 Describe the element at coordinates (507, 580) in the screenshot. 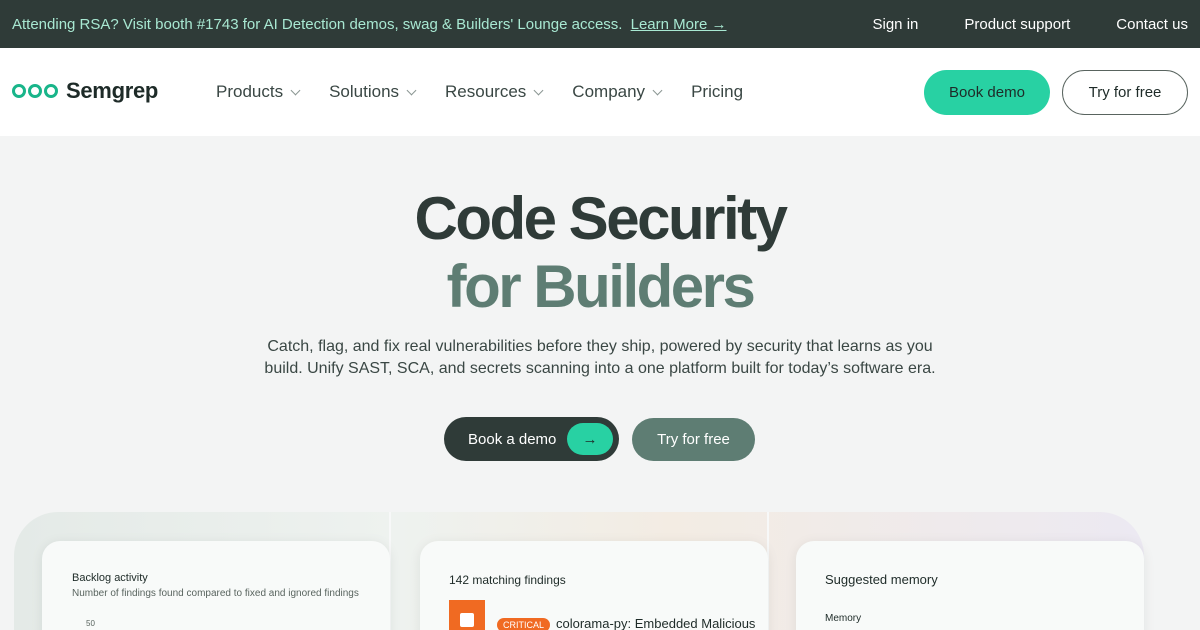

I see `findings-count: 142 matching findings` at that location.